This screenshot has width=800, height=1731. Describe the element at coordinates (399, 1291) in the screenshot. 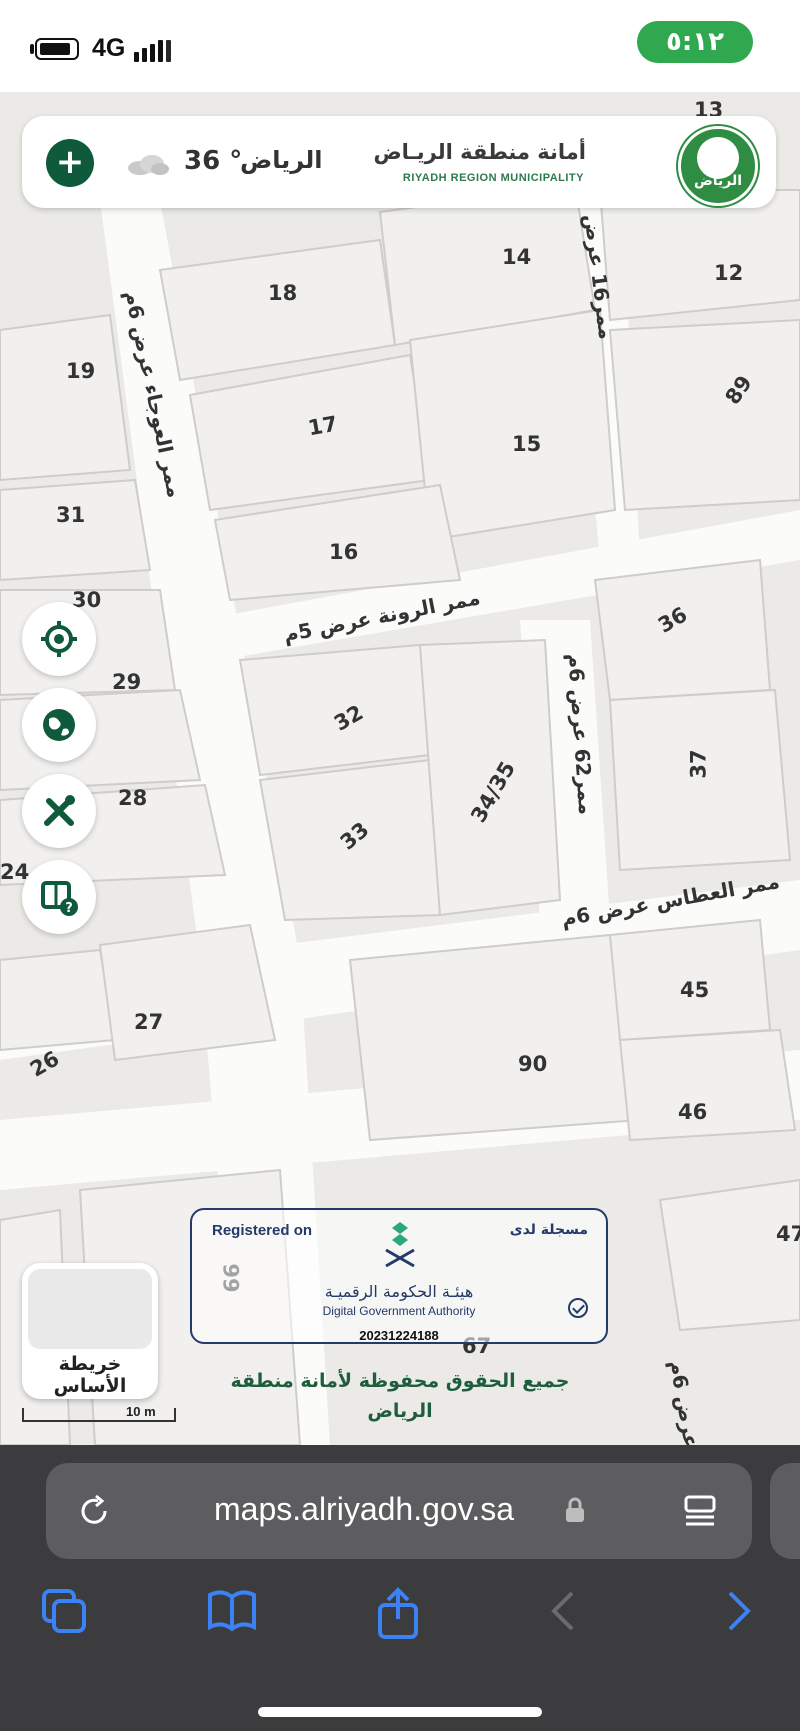

I see `authority-name-ar: هيئـة الحكومة الرقميـة` at that location.